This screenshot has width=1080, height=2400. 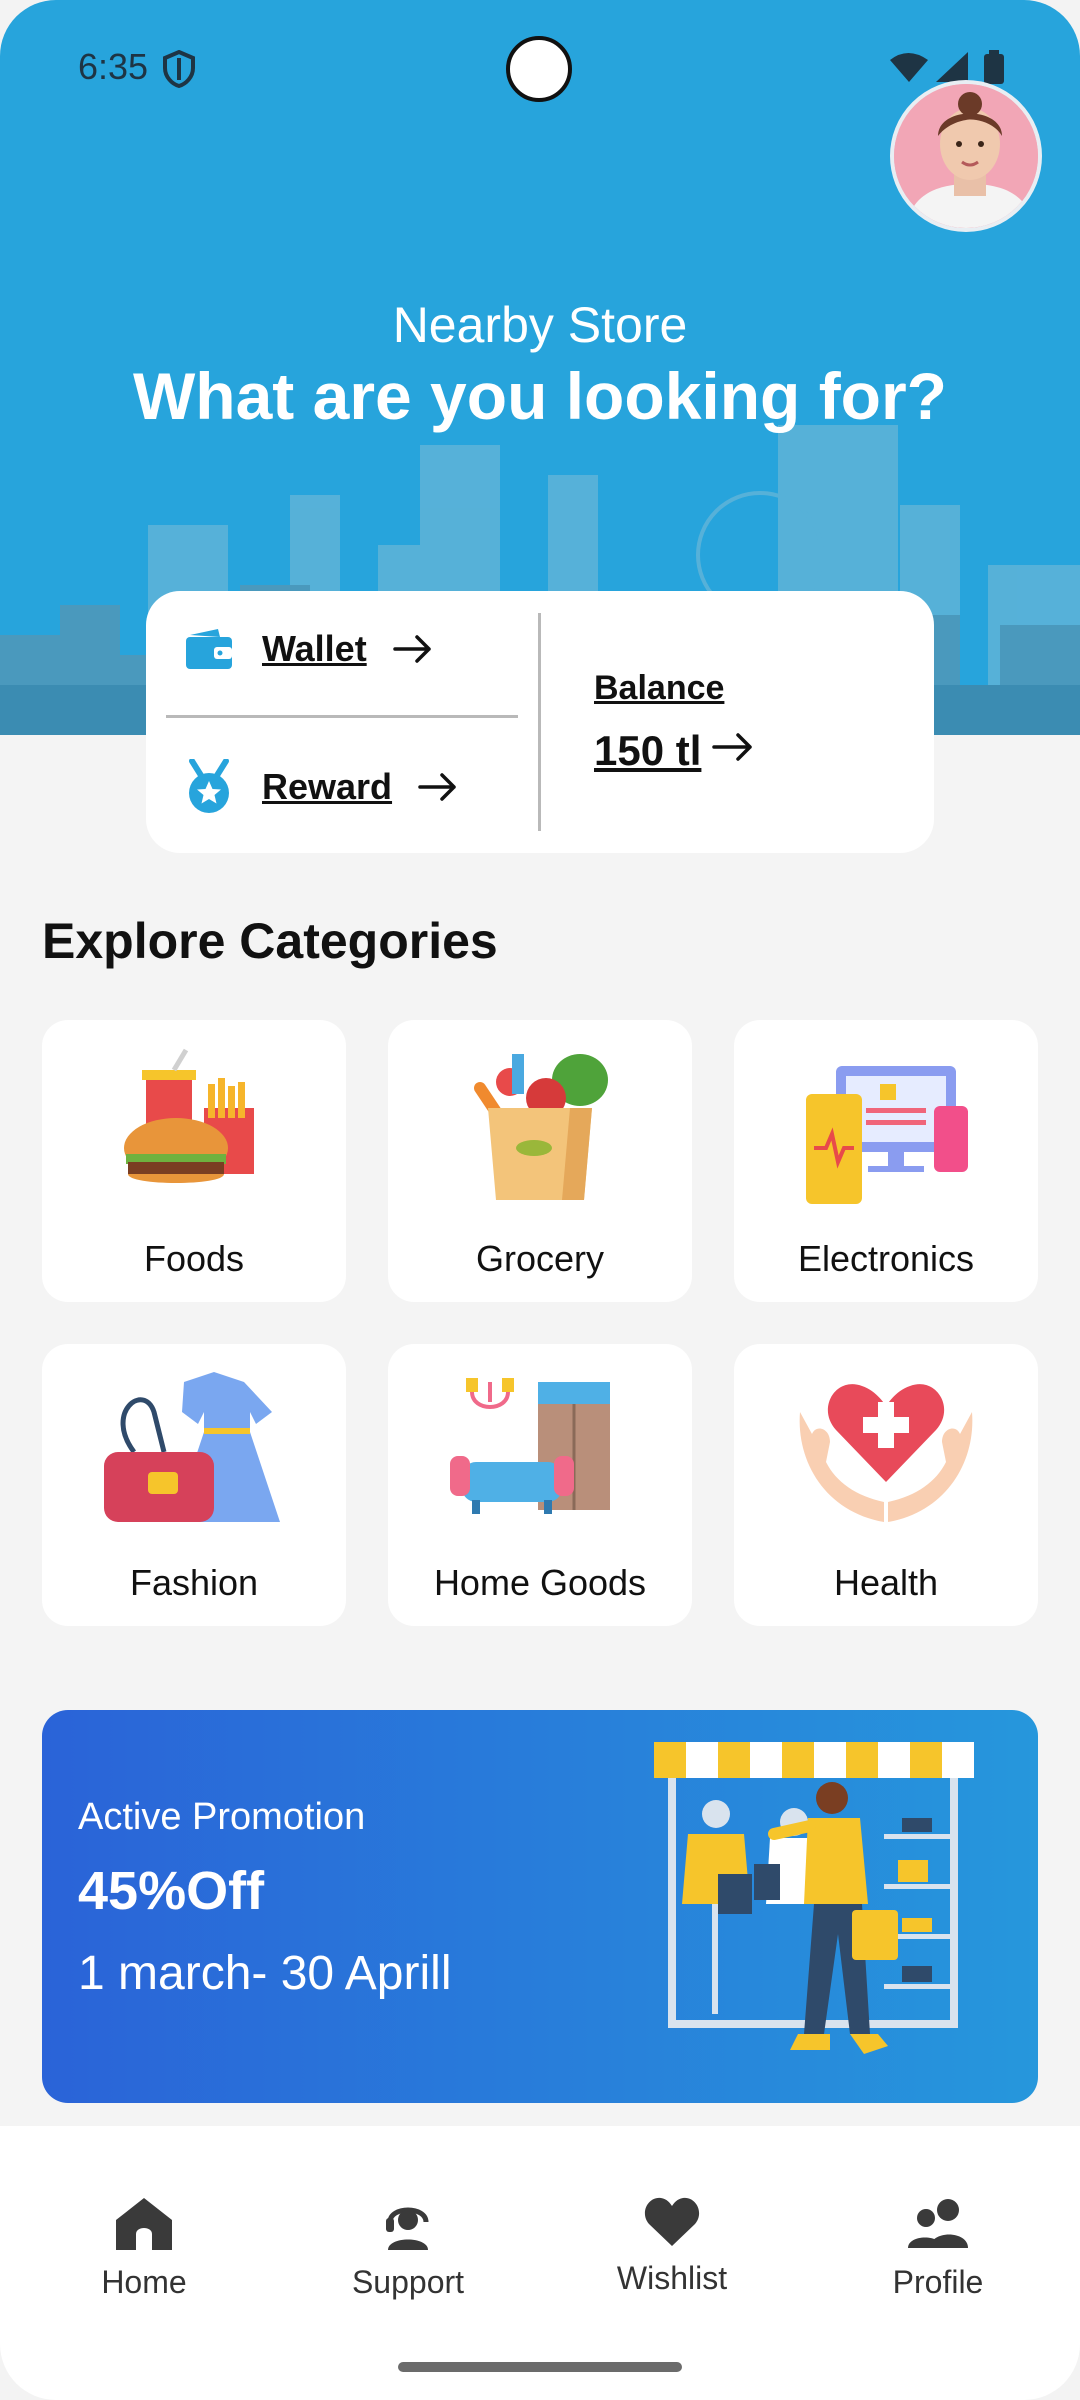 What do you see at coordinates (171, 1891) in the screenshot?
I see `promotion-offer: 45%Off` at bounding box center [171, 1891].